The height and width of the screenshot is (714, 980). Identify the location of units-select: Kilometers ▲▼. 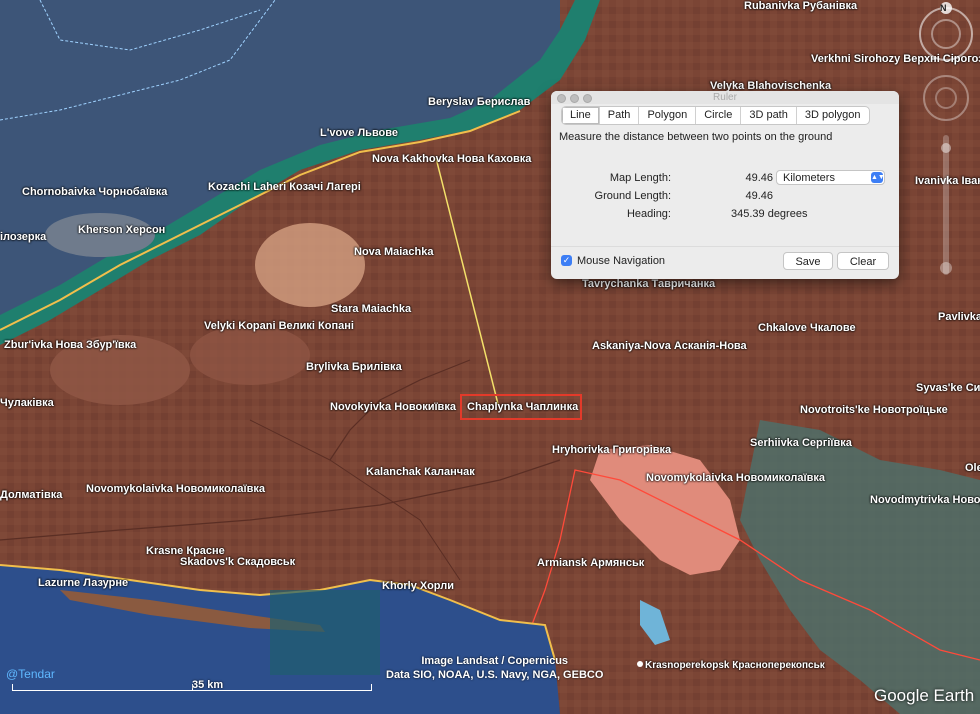
(830, 177).